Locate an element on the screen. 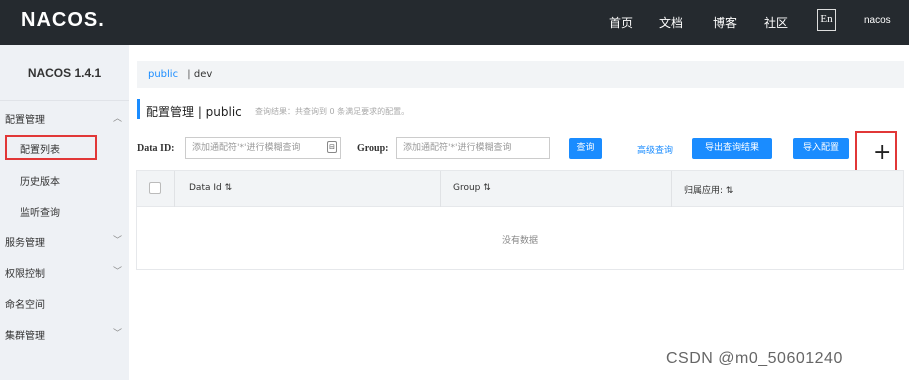  namespace-public: public is located at coordinates (163, 74).